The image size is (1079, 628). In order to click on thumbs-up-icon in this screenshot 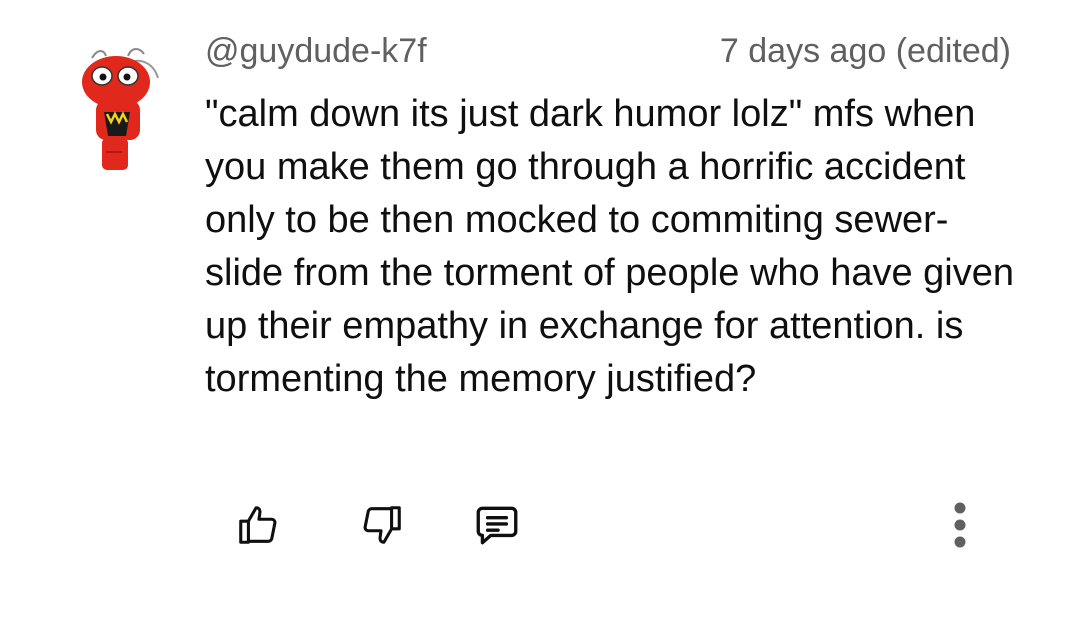, I will do `click(258, 525)`.